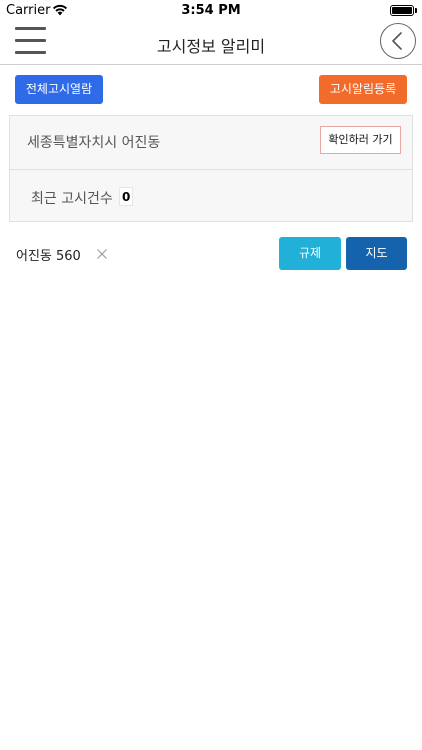  What do you see at coordinates (363, 89) in the screenshot?
I see `register-alert-button: 고시알림등록` at bounding box center [363, 89].